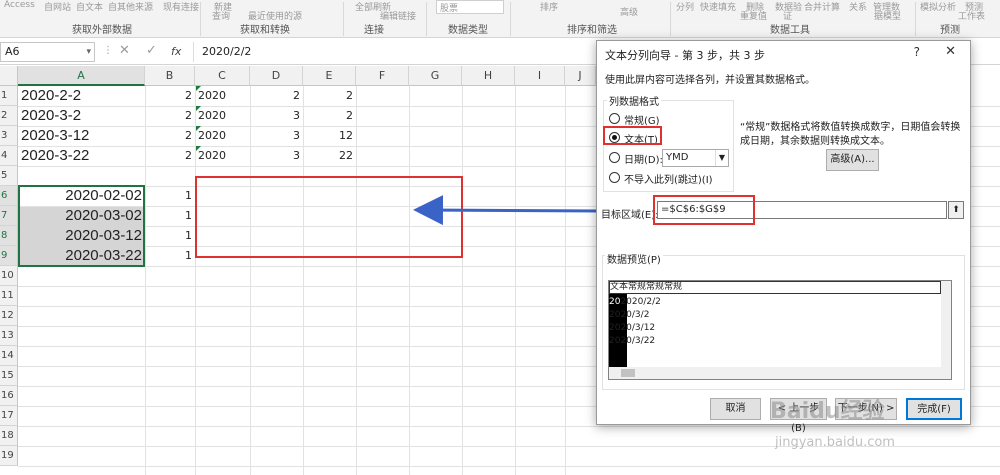  I want to click on cell-e2: 2, so click(329, 116).